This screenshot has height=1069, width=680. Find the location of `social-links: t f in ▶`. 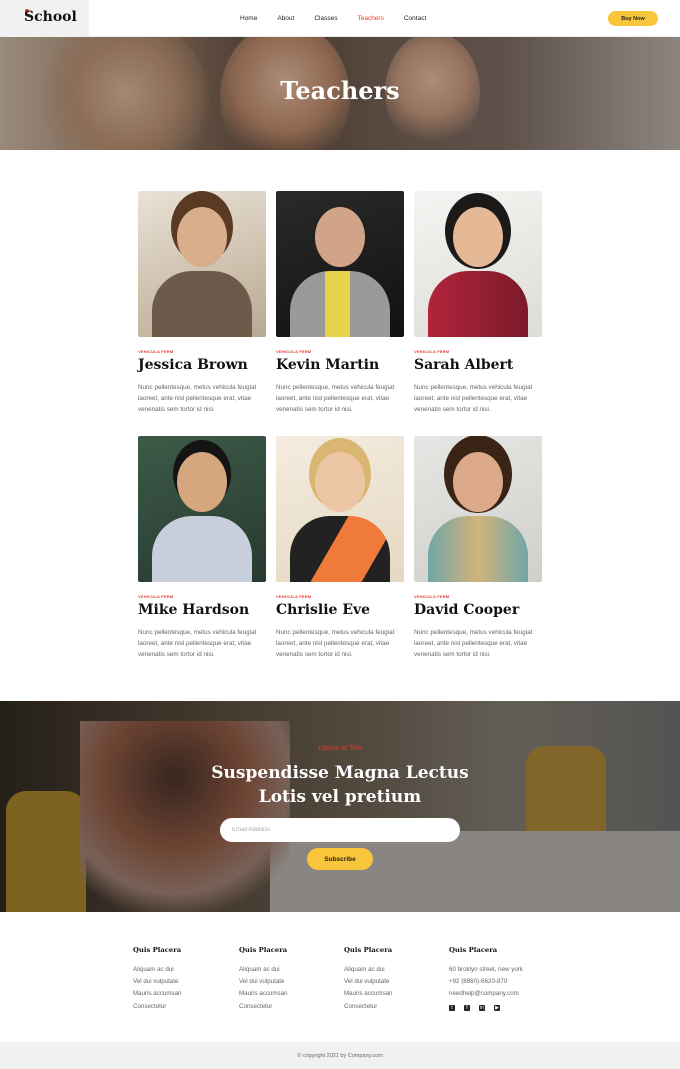

social-links: t f in ▶ is located at coordinates (509, 1007).